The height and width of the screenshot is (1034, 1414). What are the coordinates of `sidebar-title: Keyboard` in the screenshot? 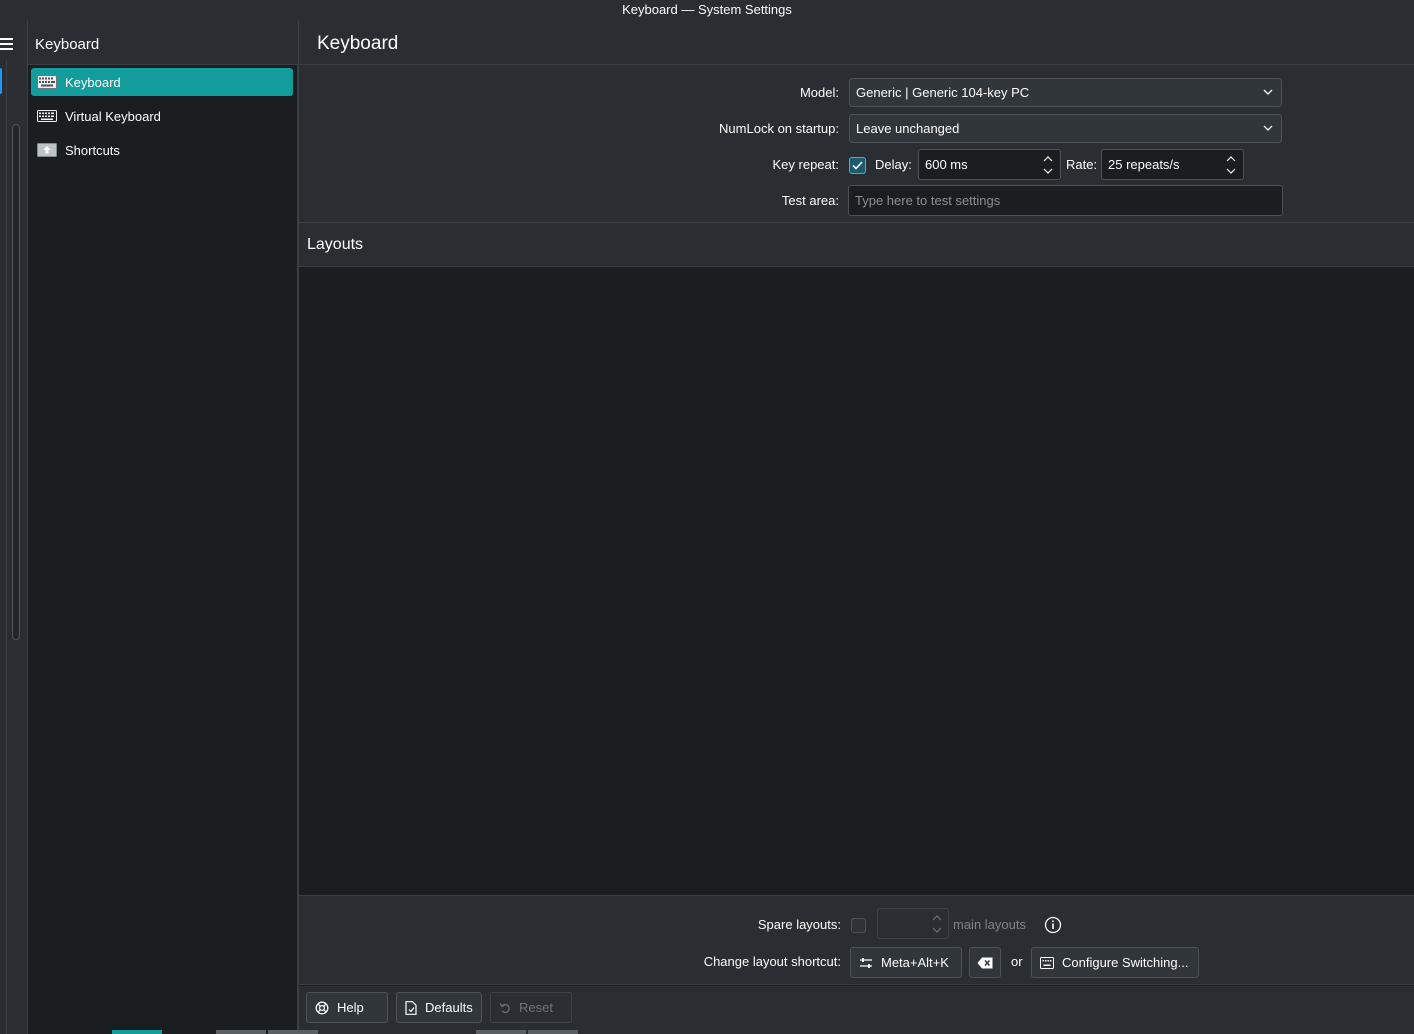 It's located at (67, 44).